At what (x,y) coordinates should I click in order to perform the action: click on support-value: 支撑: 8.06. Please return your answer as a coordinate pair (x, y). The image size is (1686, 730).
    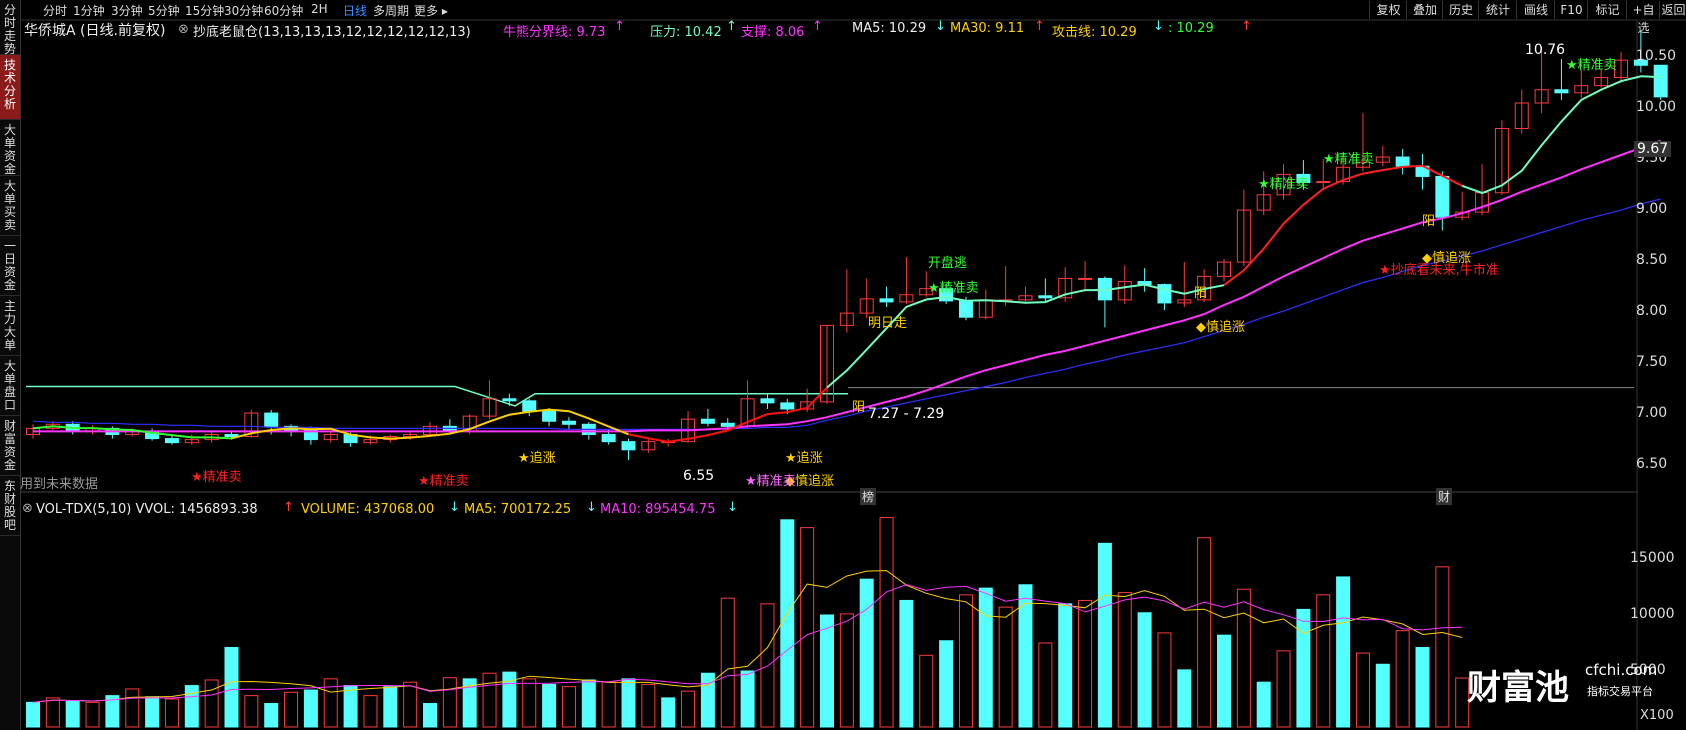
    Looking at the image, I should click on (773, 32).